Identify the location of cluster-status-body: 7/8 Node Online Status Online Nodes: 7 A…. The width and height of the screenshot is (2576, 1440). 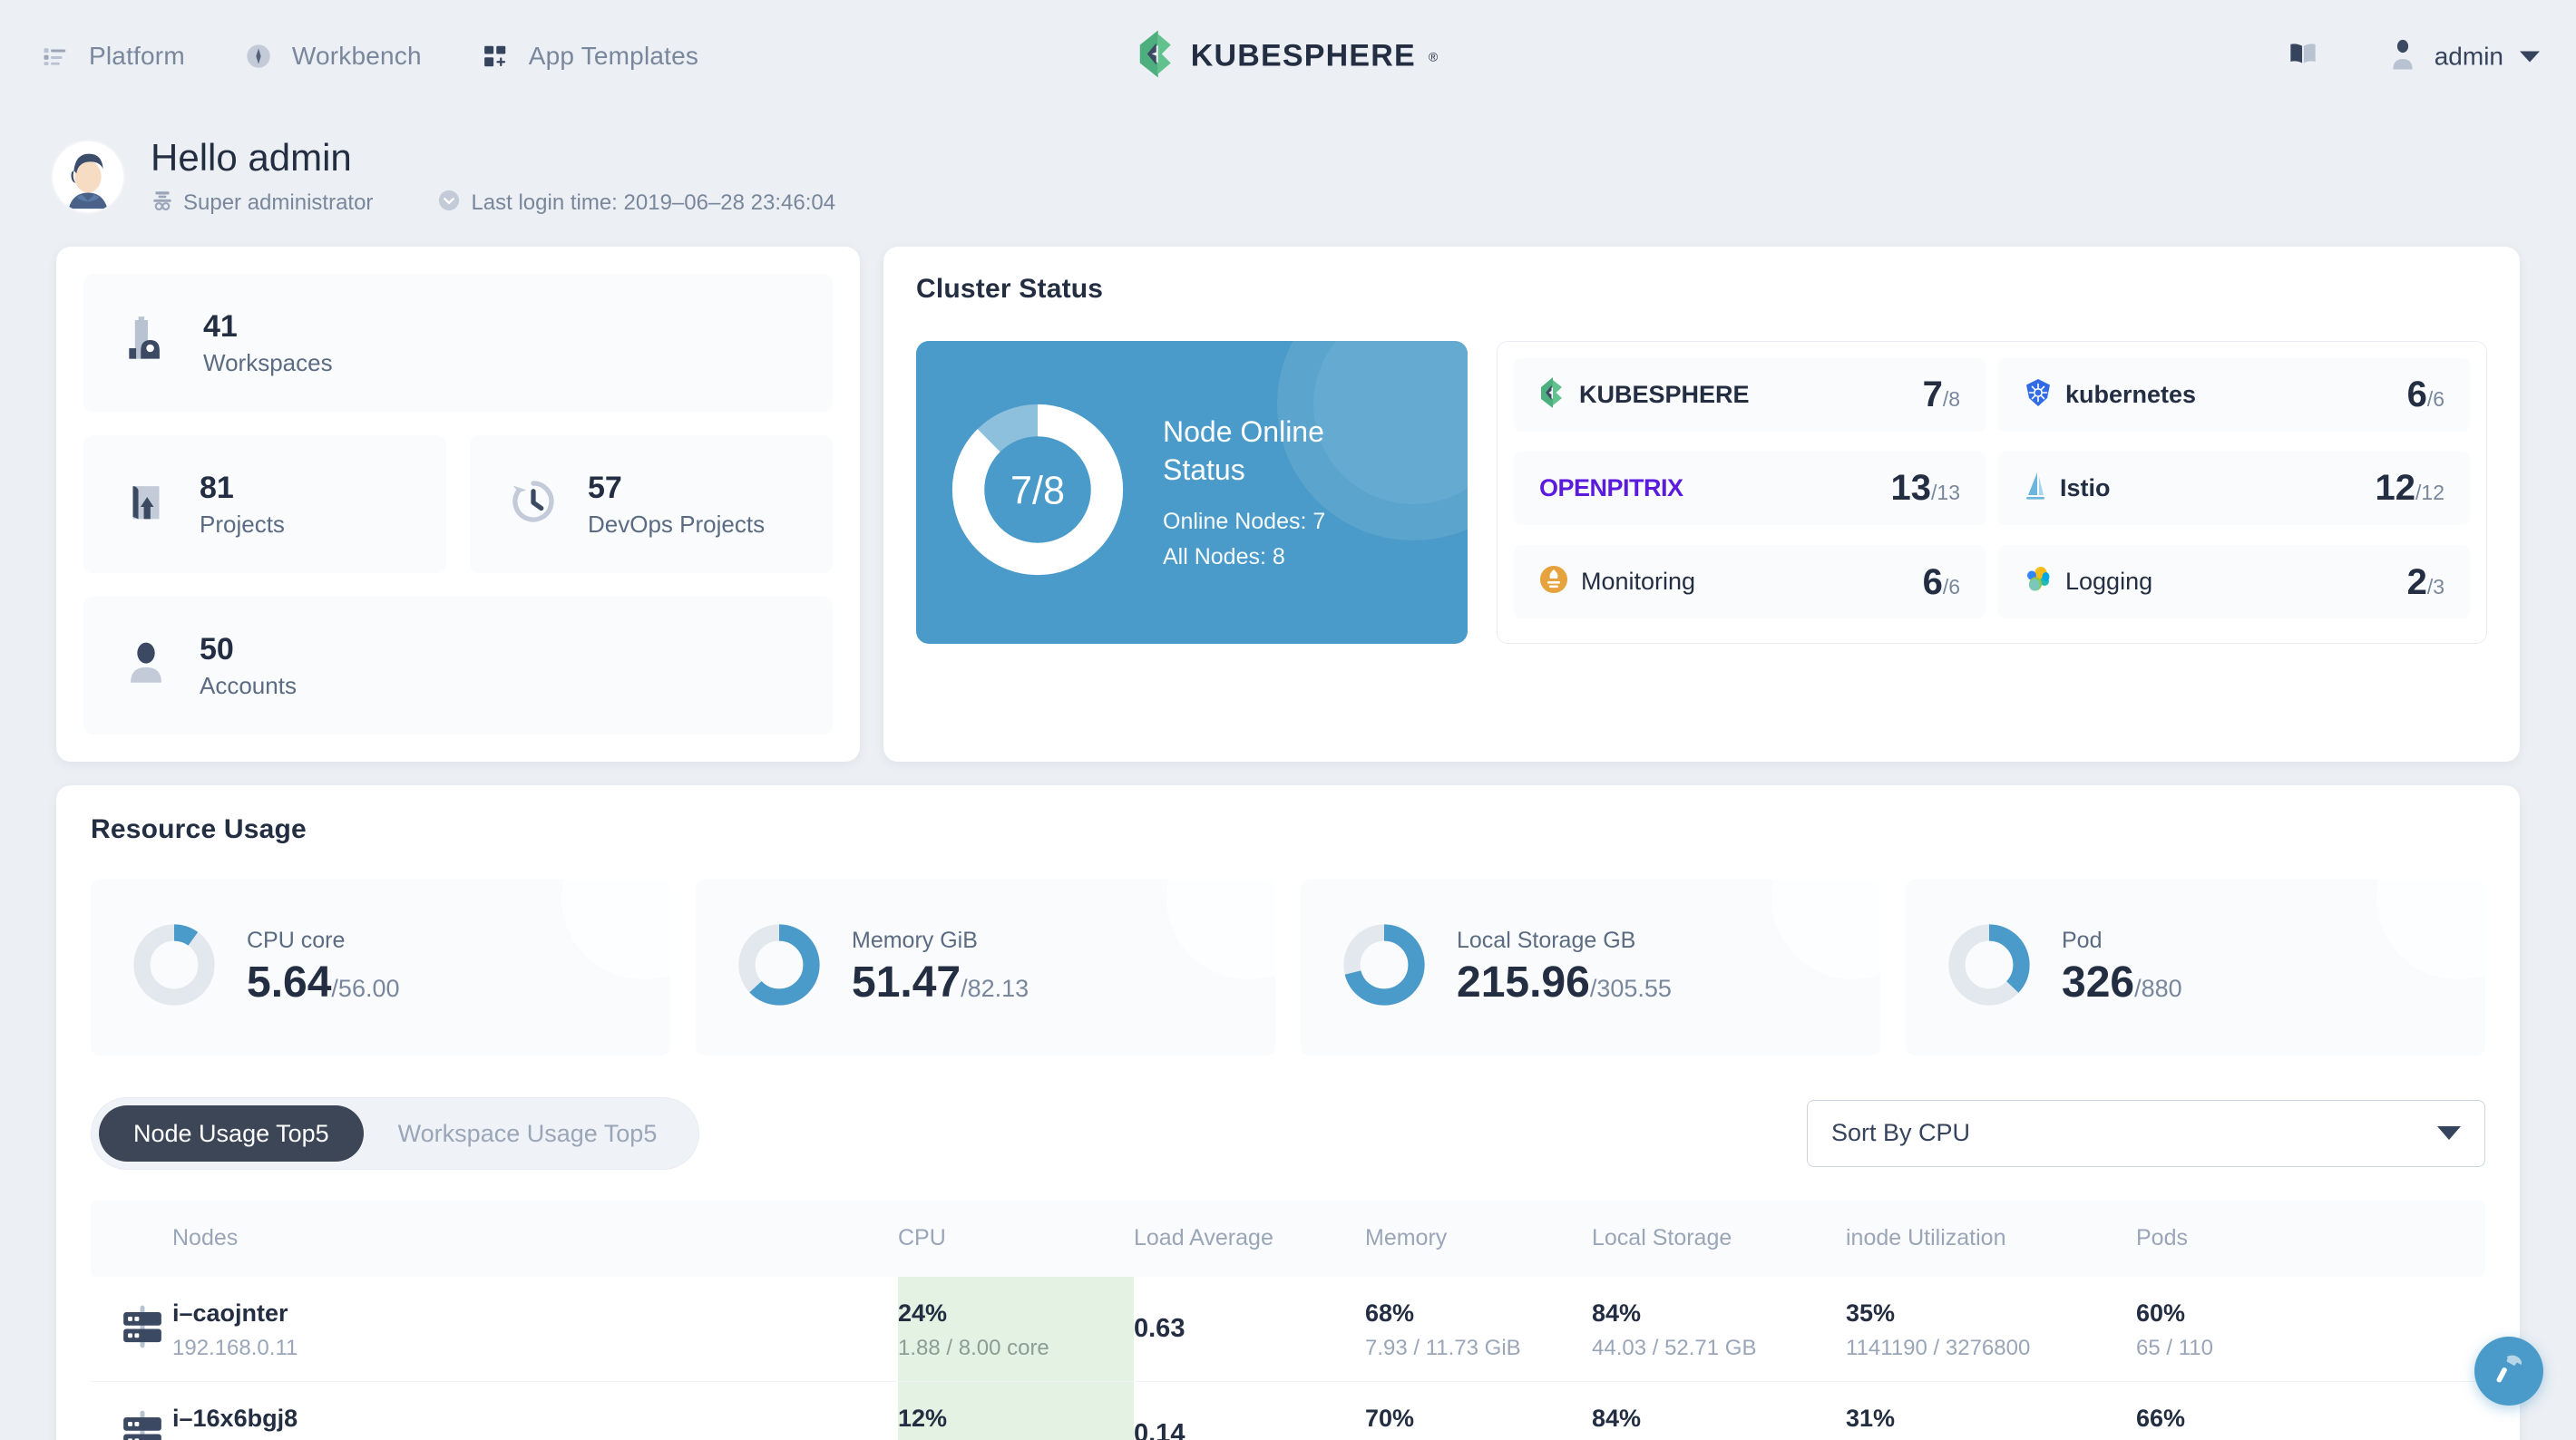
(1701, 492).